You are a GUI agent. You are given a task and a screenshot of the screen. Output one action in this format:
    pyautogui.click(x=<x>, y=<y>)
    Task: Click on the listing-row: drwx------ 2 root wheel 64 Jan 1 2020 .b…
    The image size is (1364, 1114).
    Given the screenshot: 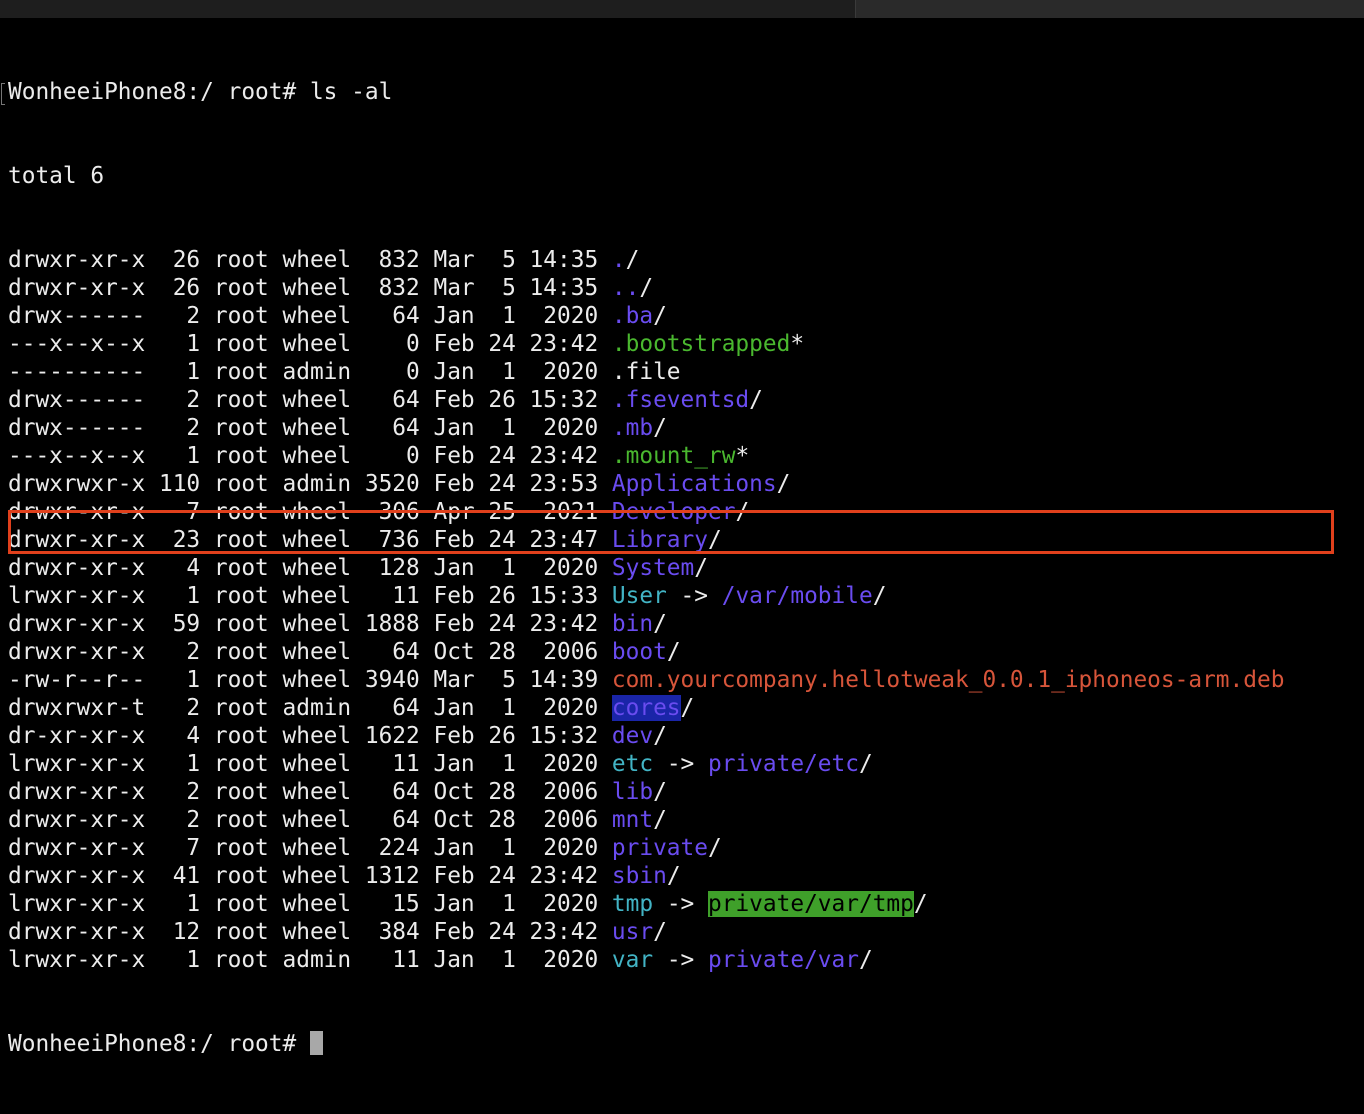 What is the action you would take?
    pyautogui.click(x=683, y=316)
    